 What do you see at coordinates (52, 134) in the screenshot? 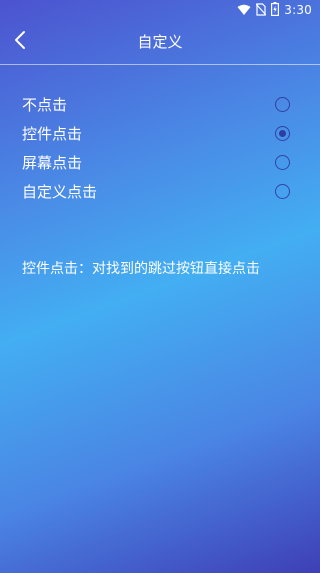
I see `option-label: 控件点击` at bounding box center [52, 134].